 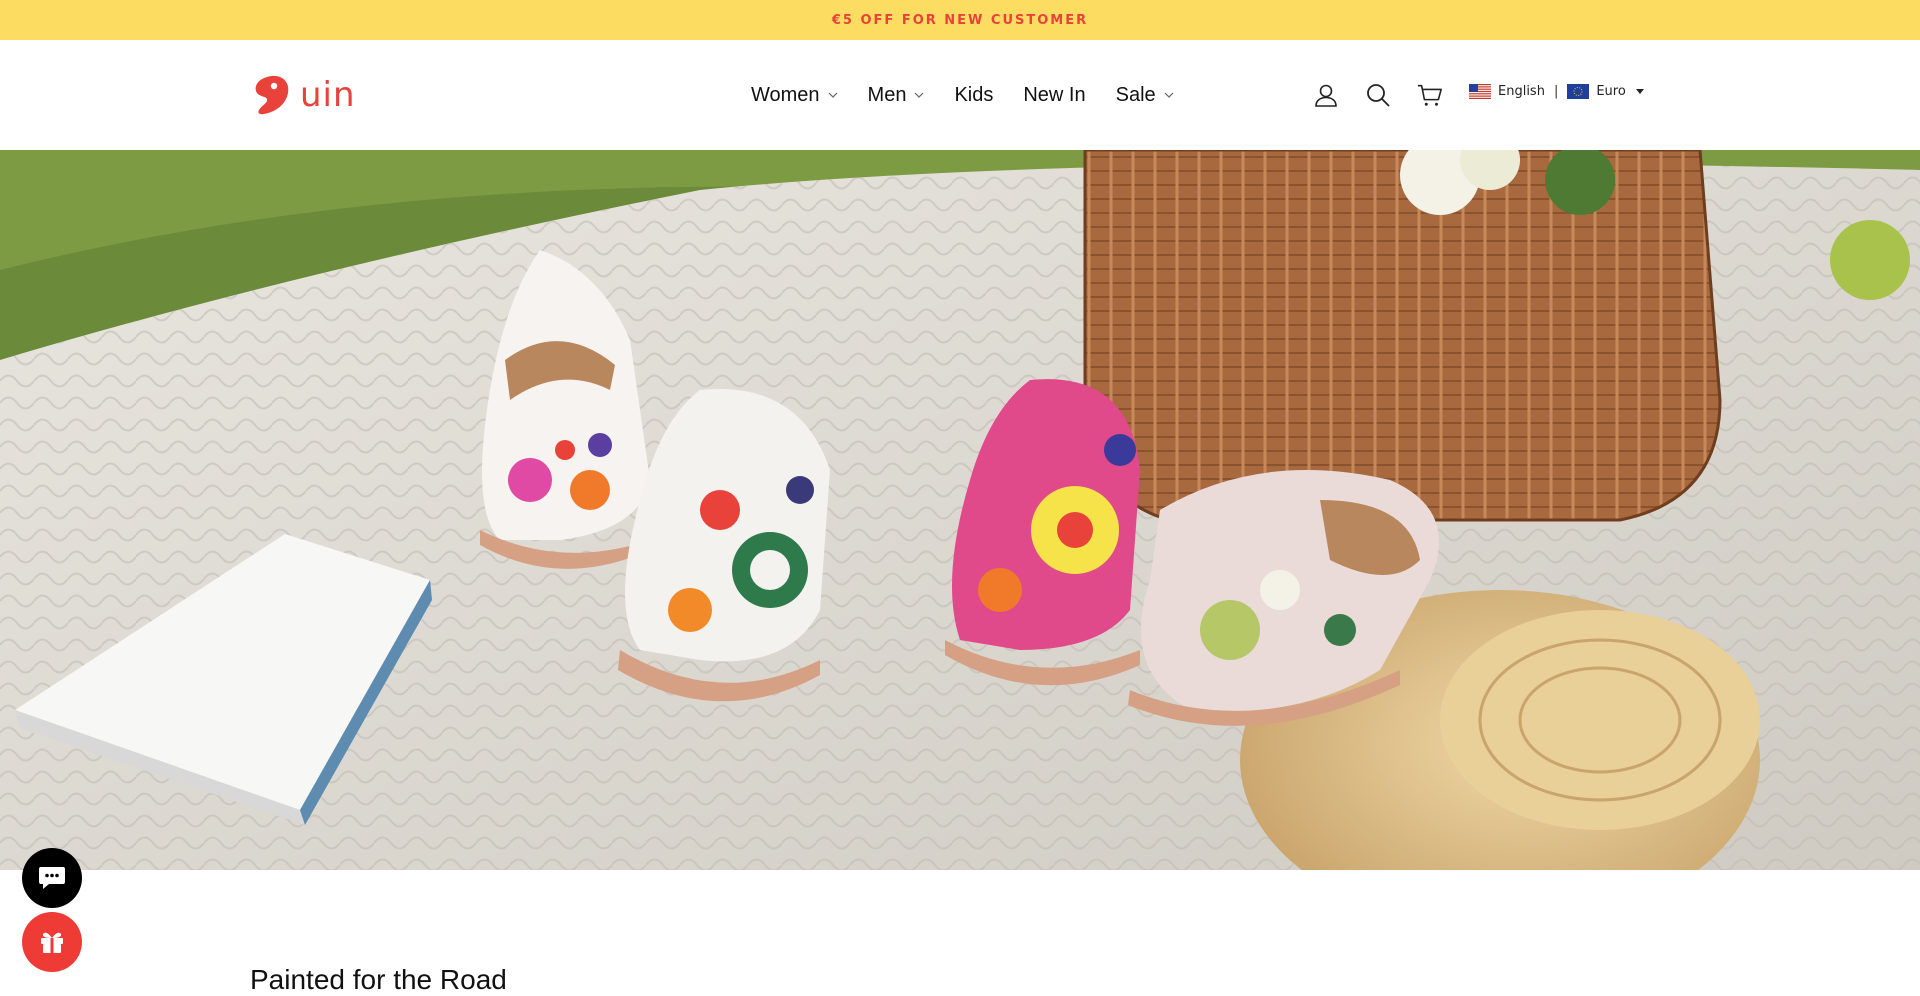 I want to click on nav-item-sale: Sale, so click(x=1145, y=95).